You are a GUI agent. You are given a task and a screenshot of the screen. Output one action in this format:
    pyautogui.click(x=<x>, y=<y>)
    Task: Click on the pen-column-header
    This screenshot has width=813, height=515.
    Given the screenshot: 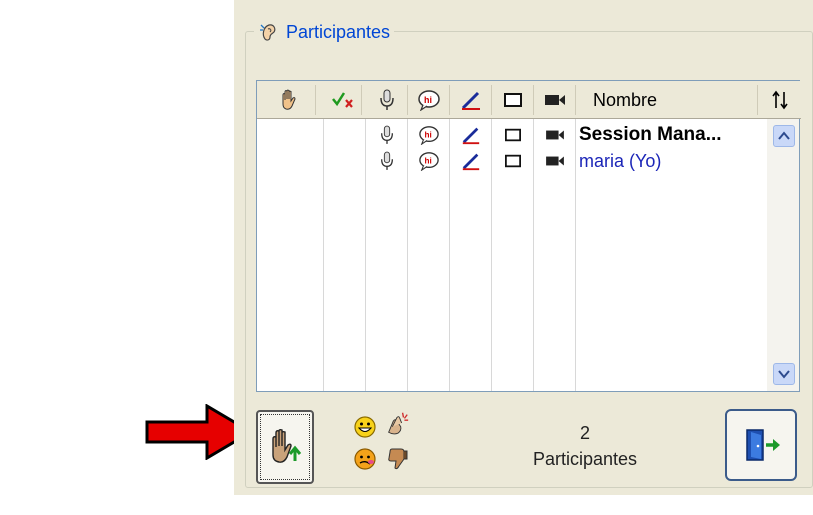 What is the action you would take?
    pyautogui.click(x=471, y=100)
    